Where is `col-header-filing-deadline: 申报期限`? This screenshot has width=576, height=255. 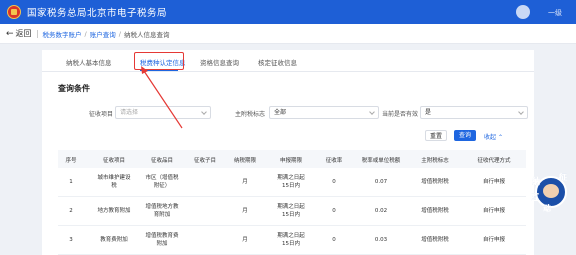
col-header-filing-deadline: 申报期限 is located at coordinates (291, 161).